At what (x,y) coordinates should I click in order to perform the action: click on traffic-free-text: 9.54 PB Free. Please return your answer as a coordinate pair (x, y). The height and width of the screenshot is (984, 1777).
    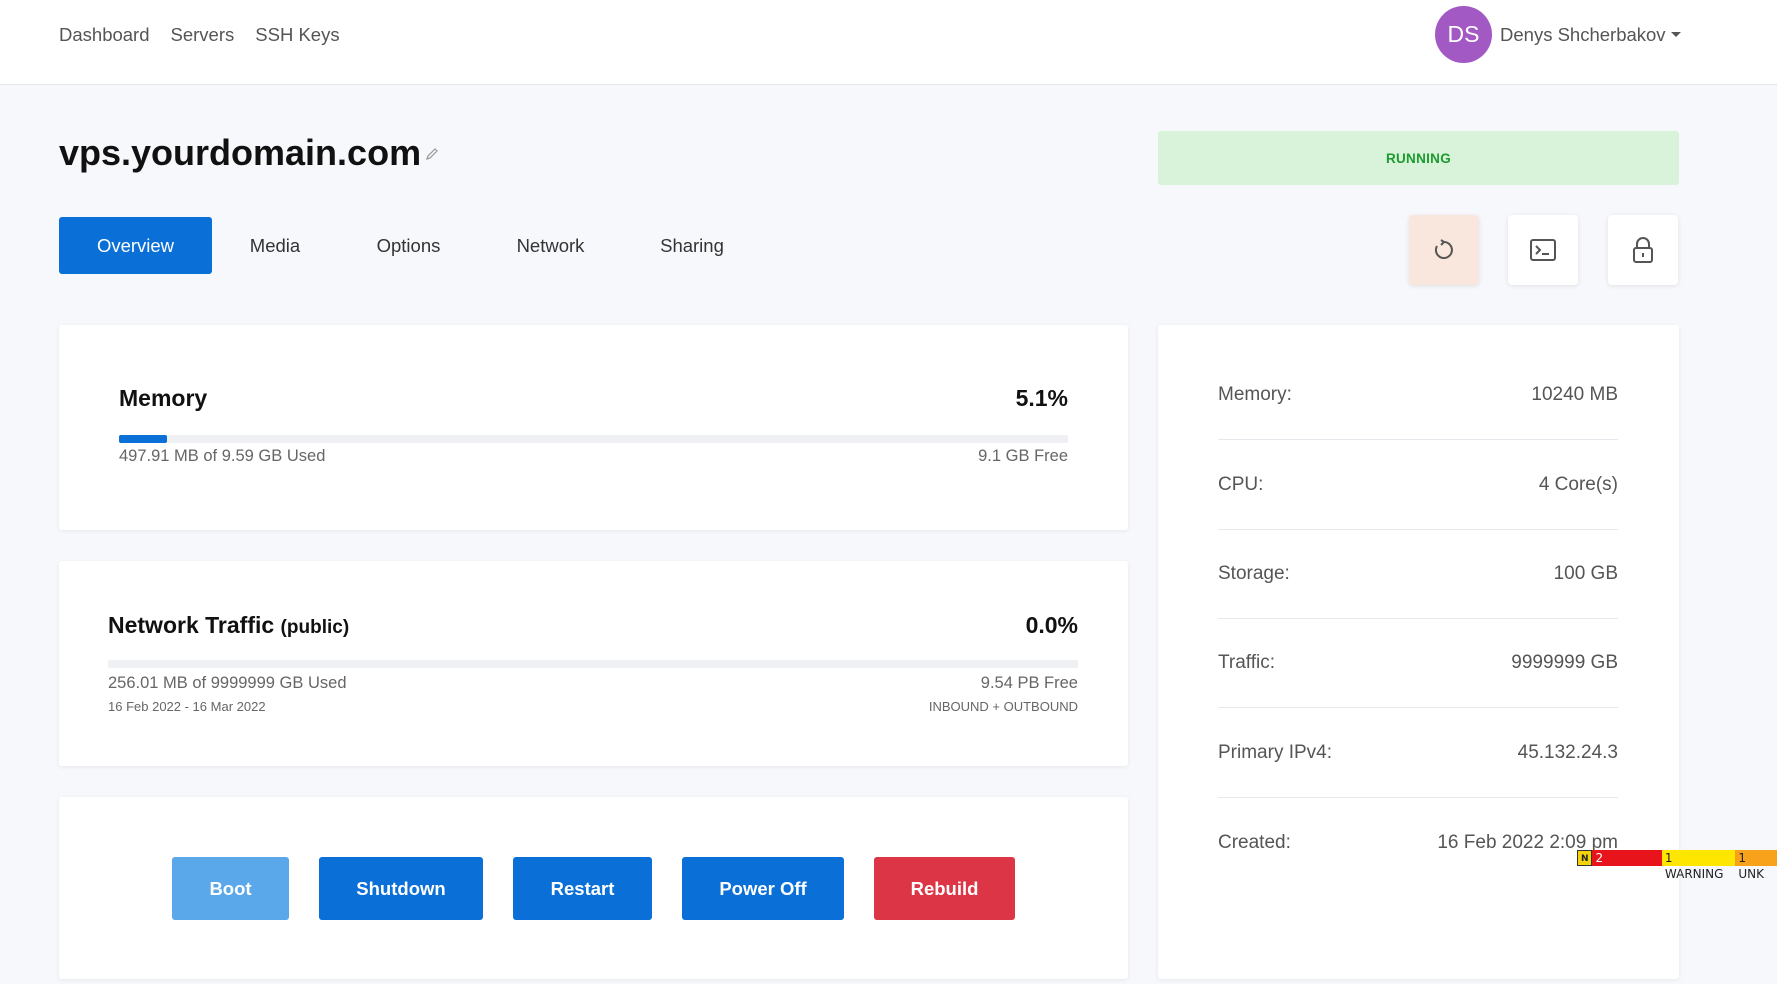
    Looking at the image, I should click on (1029, 683).